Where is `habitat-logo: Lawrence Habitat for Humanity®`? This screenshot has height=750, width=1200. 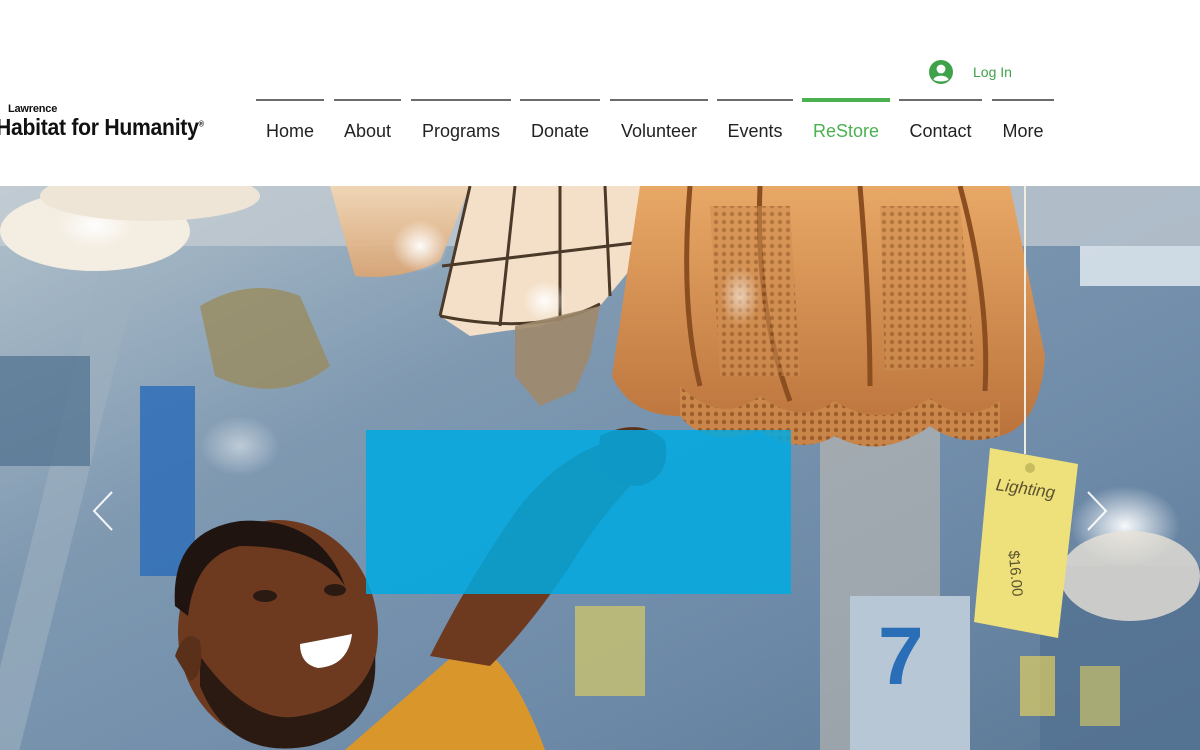 habitat-logo: Lawrence Habitat for Humanity® is located at coordinates (120, 124).